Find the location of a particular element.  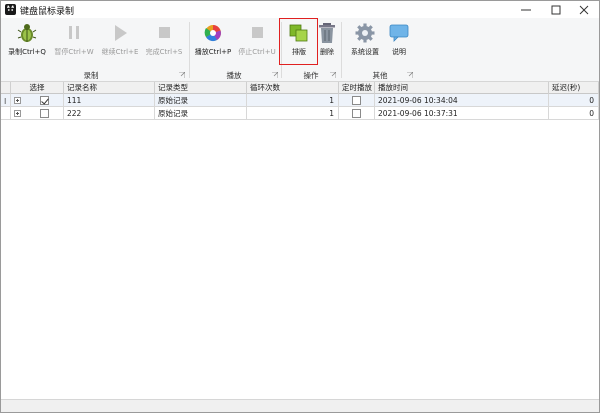

play-time-cell: 2021-09-06 10:34:04 is located at coordinates (462, 100).